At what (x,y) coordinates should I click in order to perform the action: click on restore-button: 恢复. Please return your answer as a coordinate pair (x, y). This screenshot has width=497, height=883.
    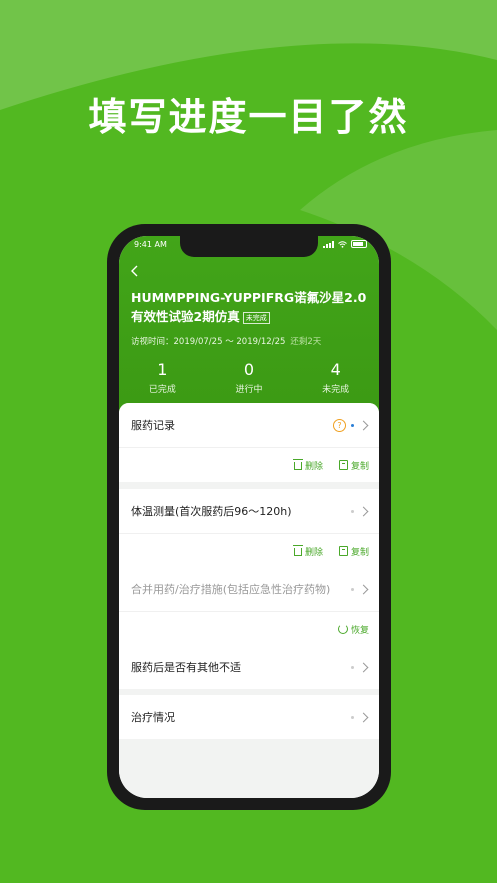
    Looking at the image, I should click on (353, 629).